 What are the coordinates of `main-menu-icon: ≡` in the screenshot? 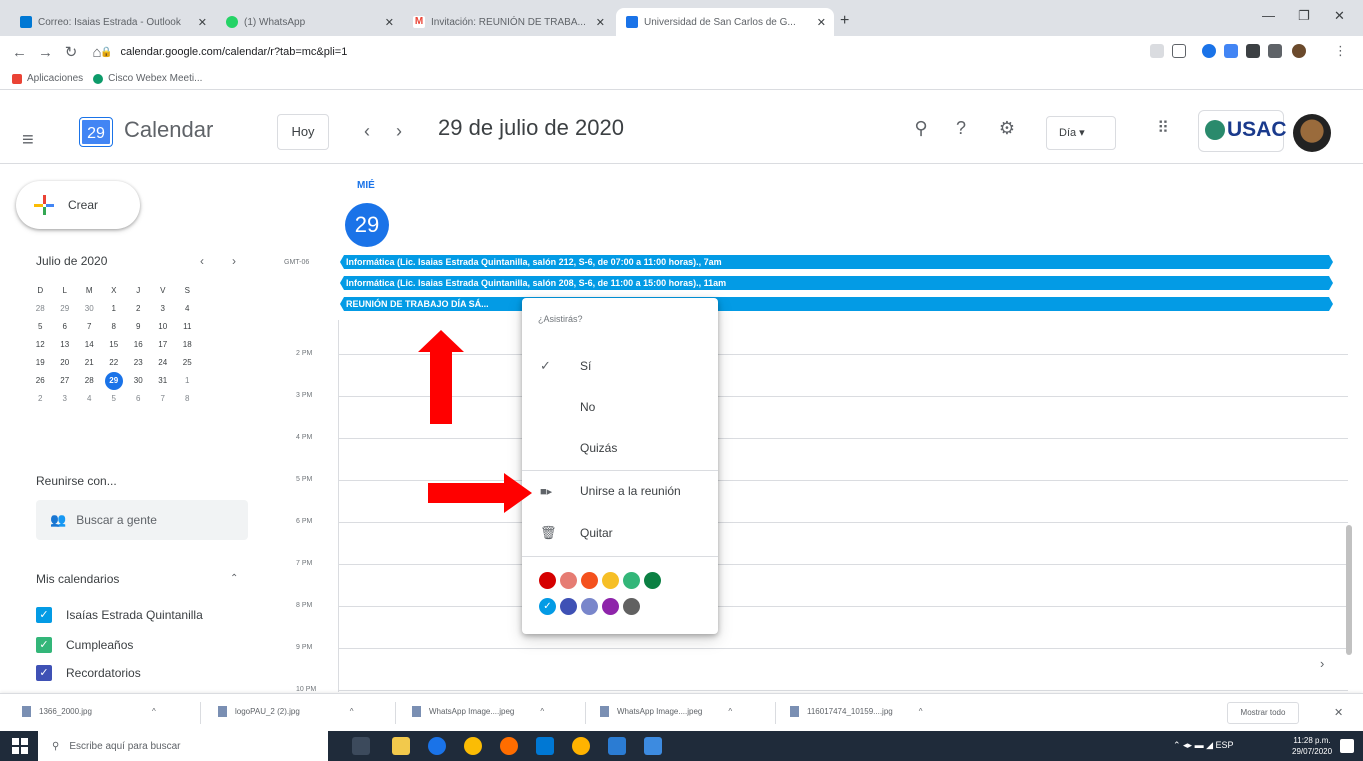 It's located at (28, 140).